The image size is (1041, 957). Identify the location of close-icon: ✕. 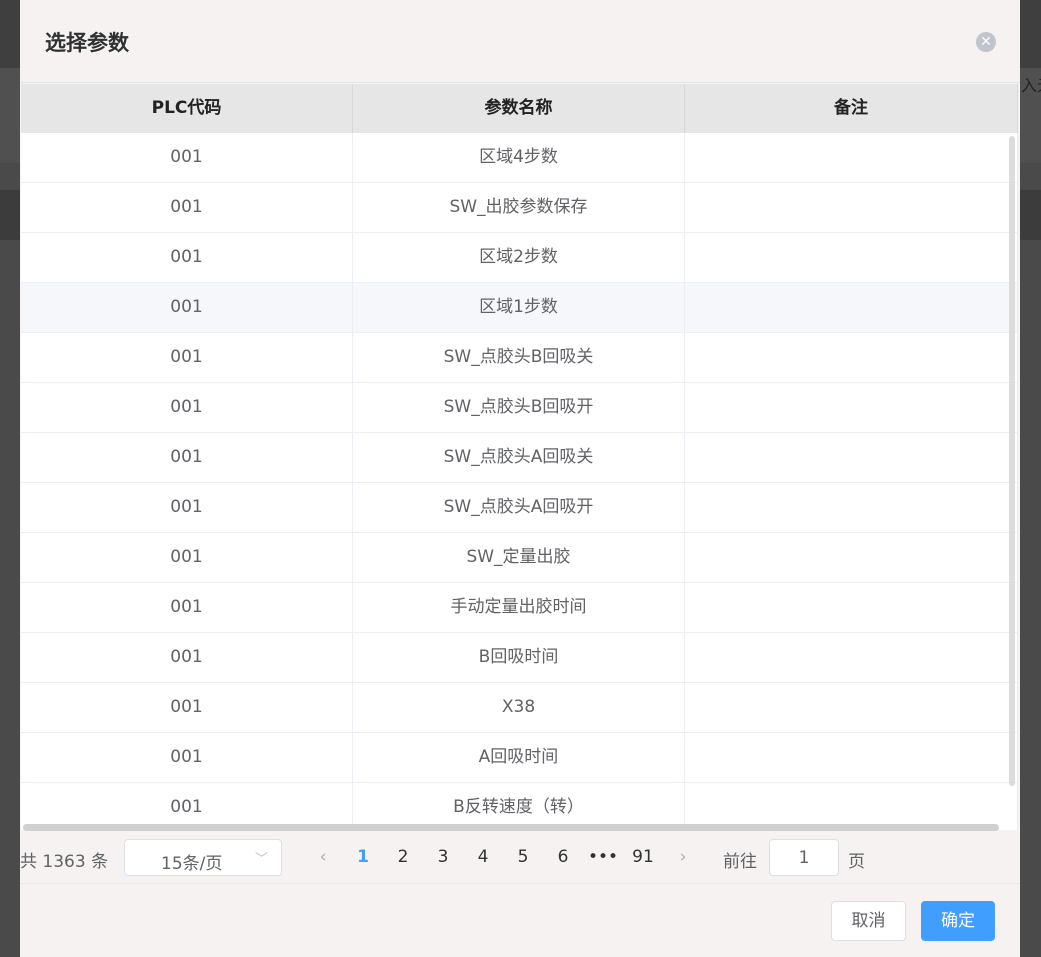
(986, 42).